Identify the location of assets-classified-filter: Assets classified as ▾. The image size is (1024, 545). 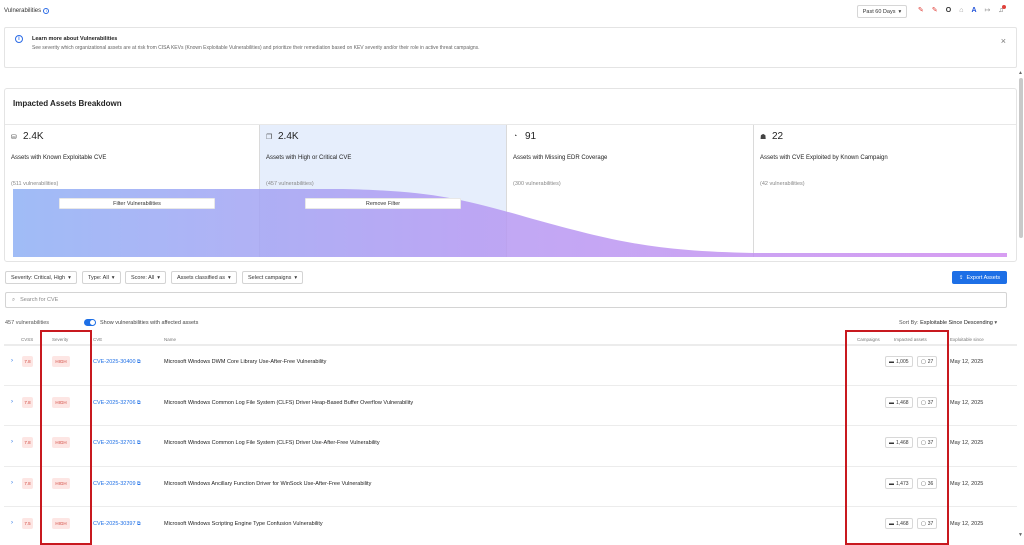
(204, 277).